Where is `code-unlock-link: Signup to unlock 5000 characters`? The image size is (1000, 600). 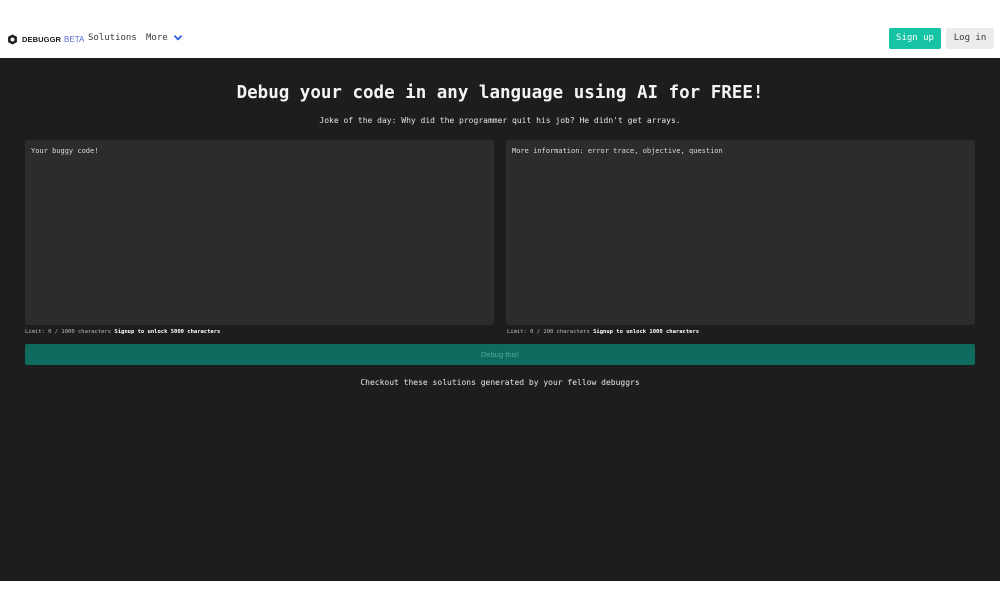 code-unlock-link: Signup to unlock 5000 characters is located at coordinates (167, 332).